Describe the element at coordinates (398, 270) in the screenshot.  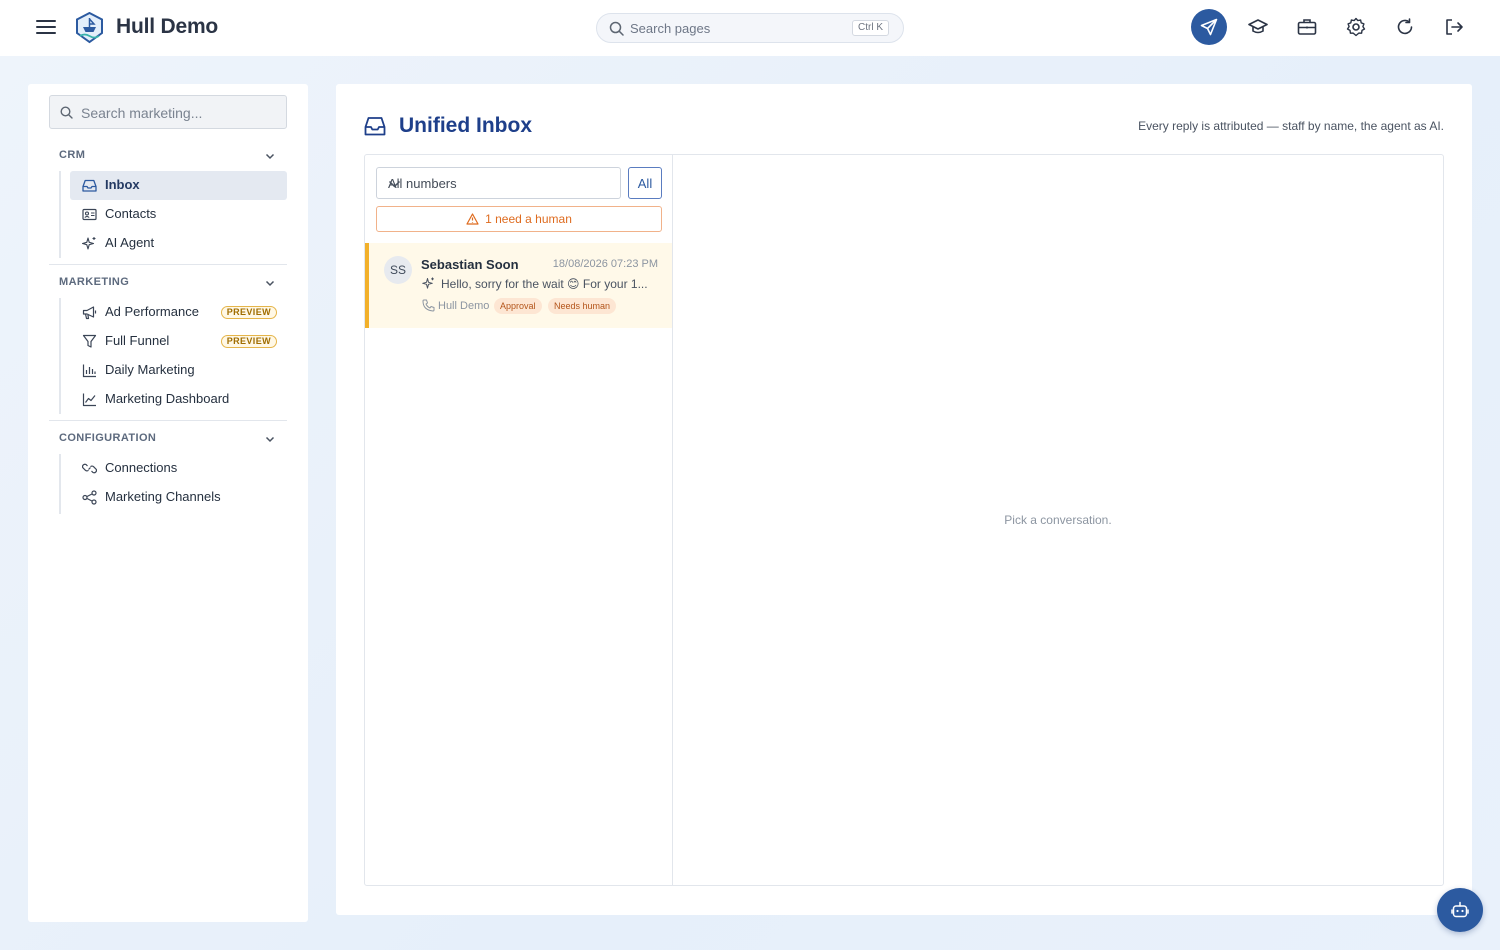
I see `avatar: SS` at that location.